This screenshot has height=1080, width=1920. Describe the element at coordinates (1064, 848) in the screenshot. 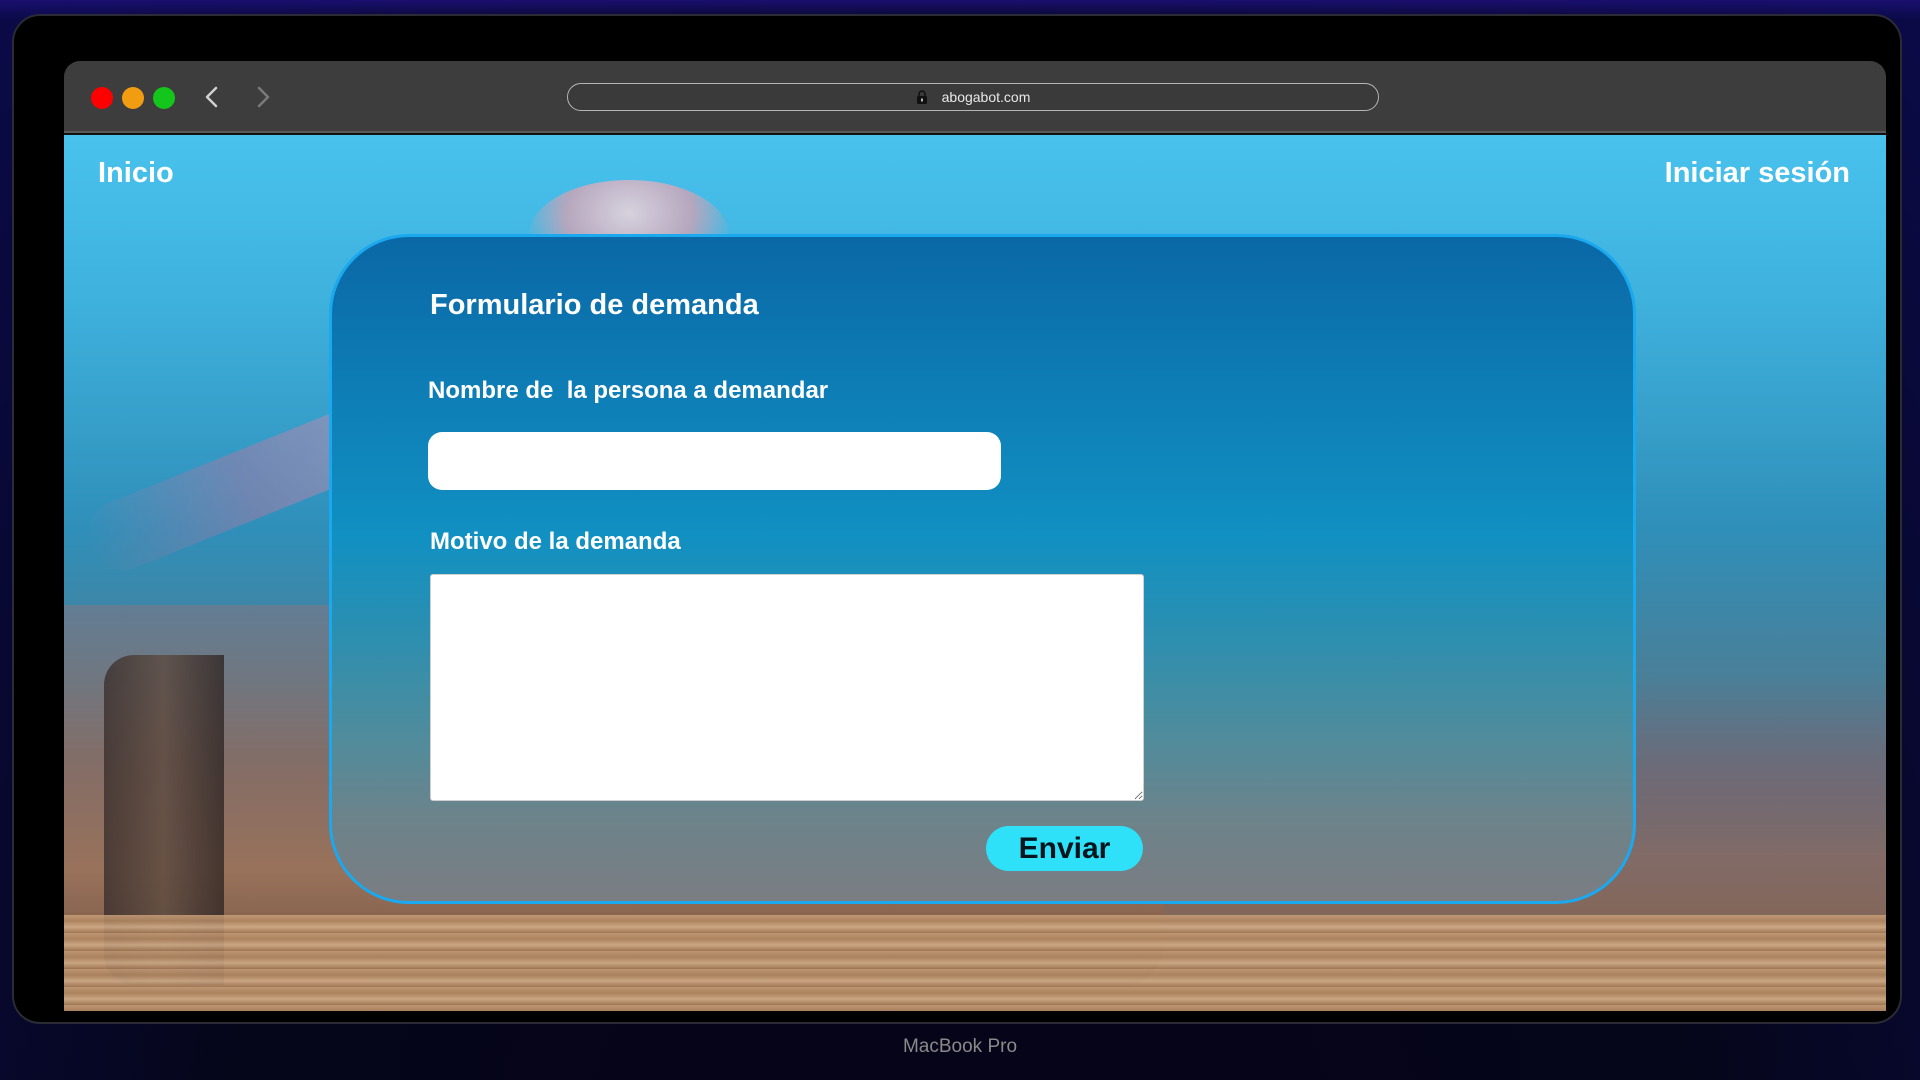

I see `submit-button: Enviar` at that location.